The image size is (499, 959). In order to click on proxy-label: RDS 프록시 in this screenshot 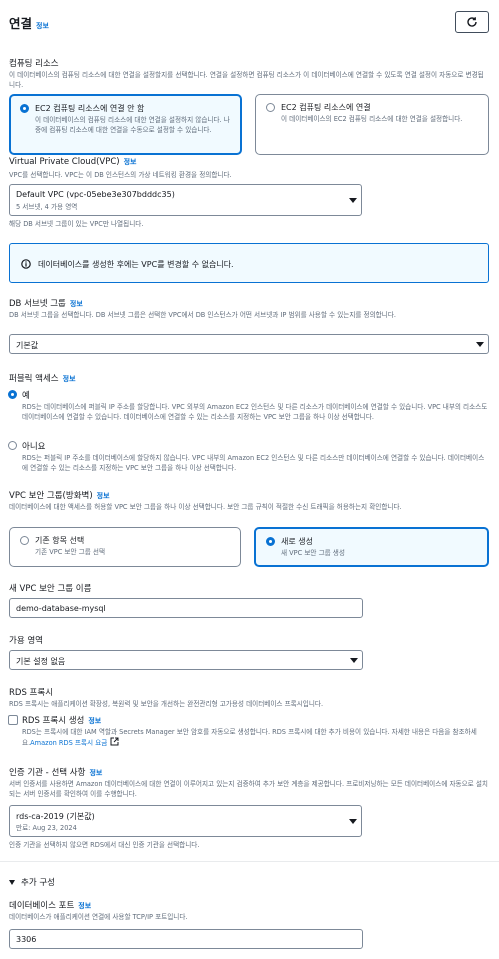, I will do `click(31, 693)`.